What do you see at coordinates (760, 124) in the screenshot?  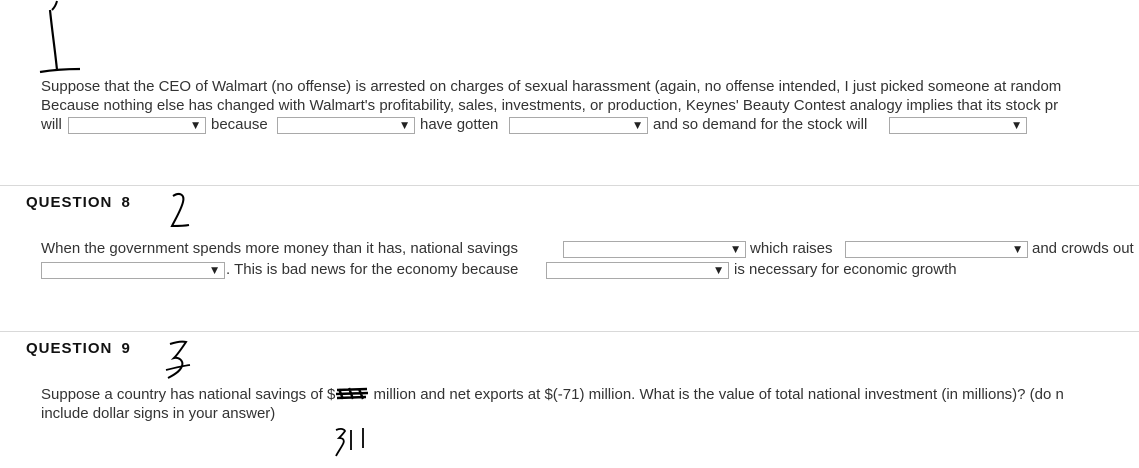 I see `q1-label-demand: and so demand for the stock will` at bounding box center [760, 124].